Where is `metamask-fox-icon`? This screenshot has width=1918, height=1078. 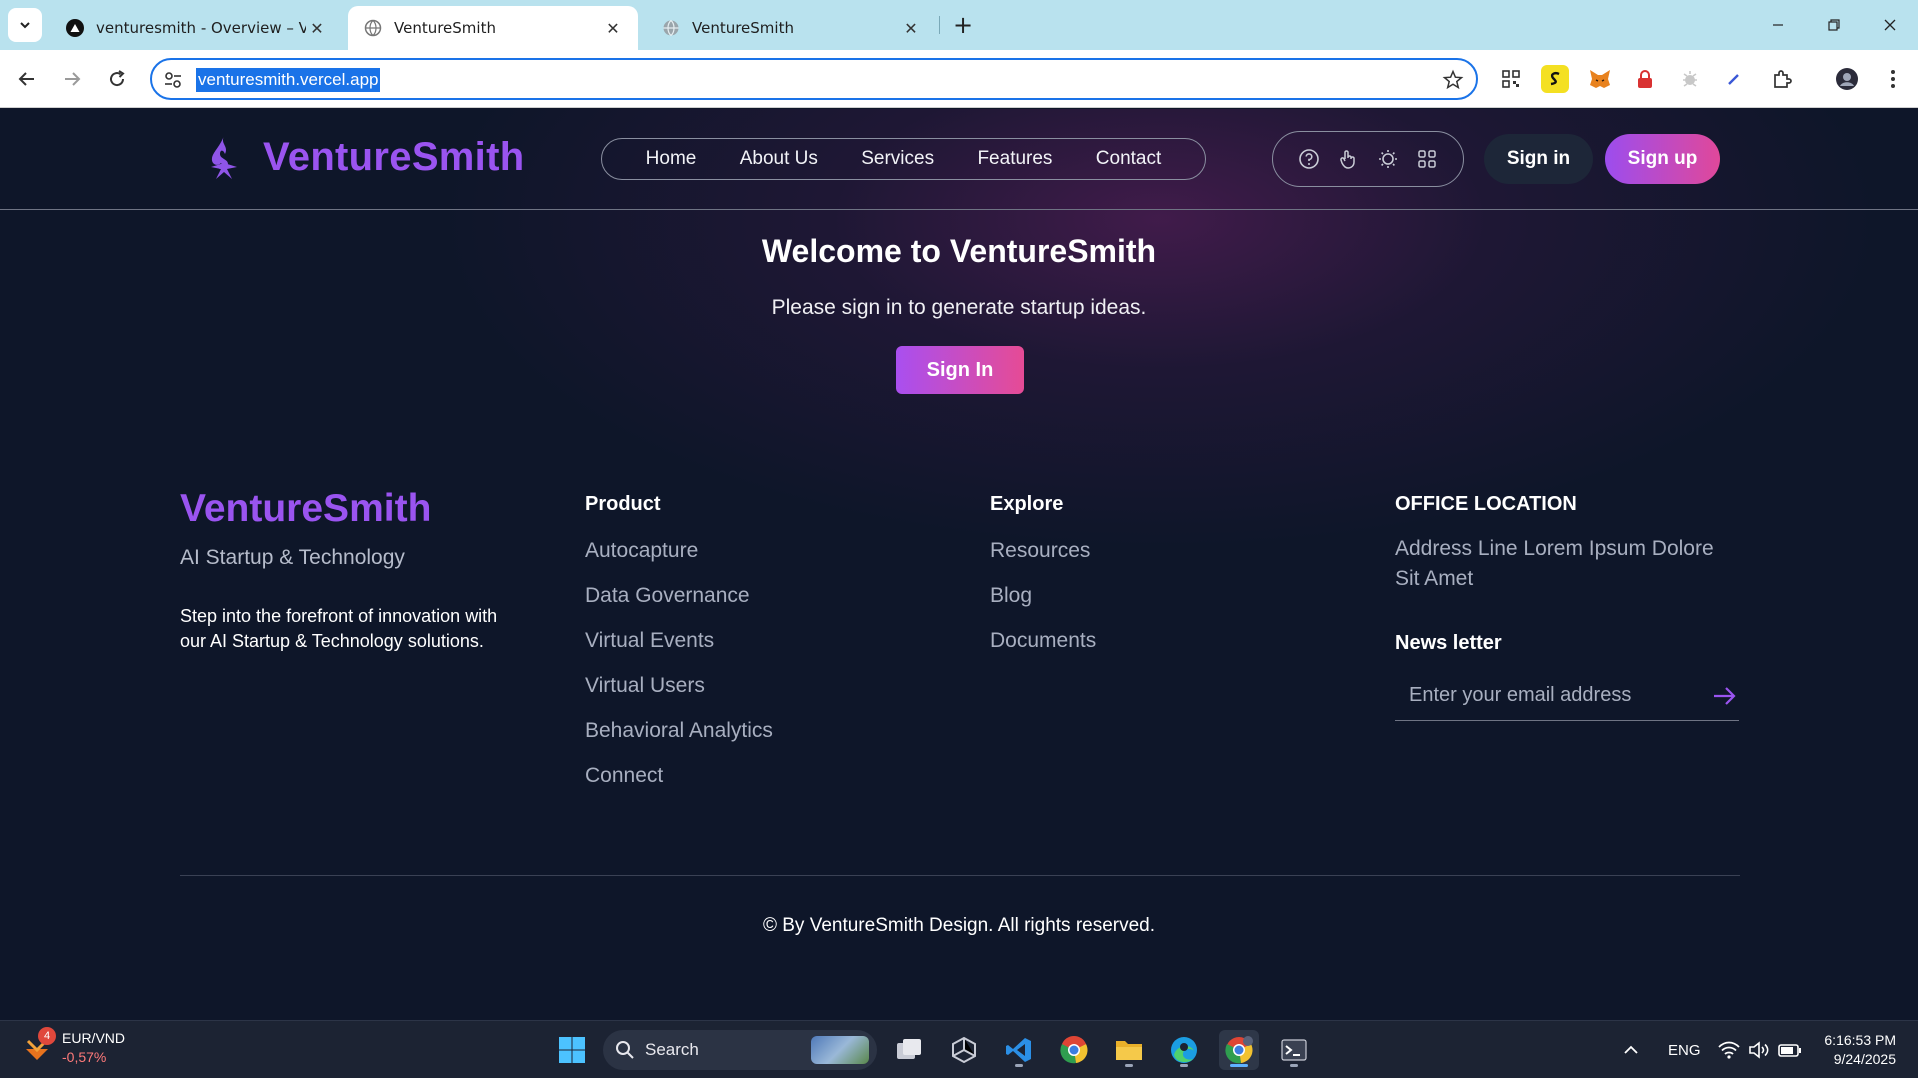 metamask-fox-icon is located at coordinates (1600, 79).